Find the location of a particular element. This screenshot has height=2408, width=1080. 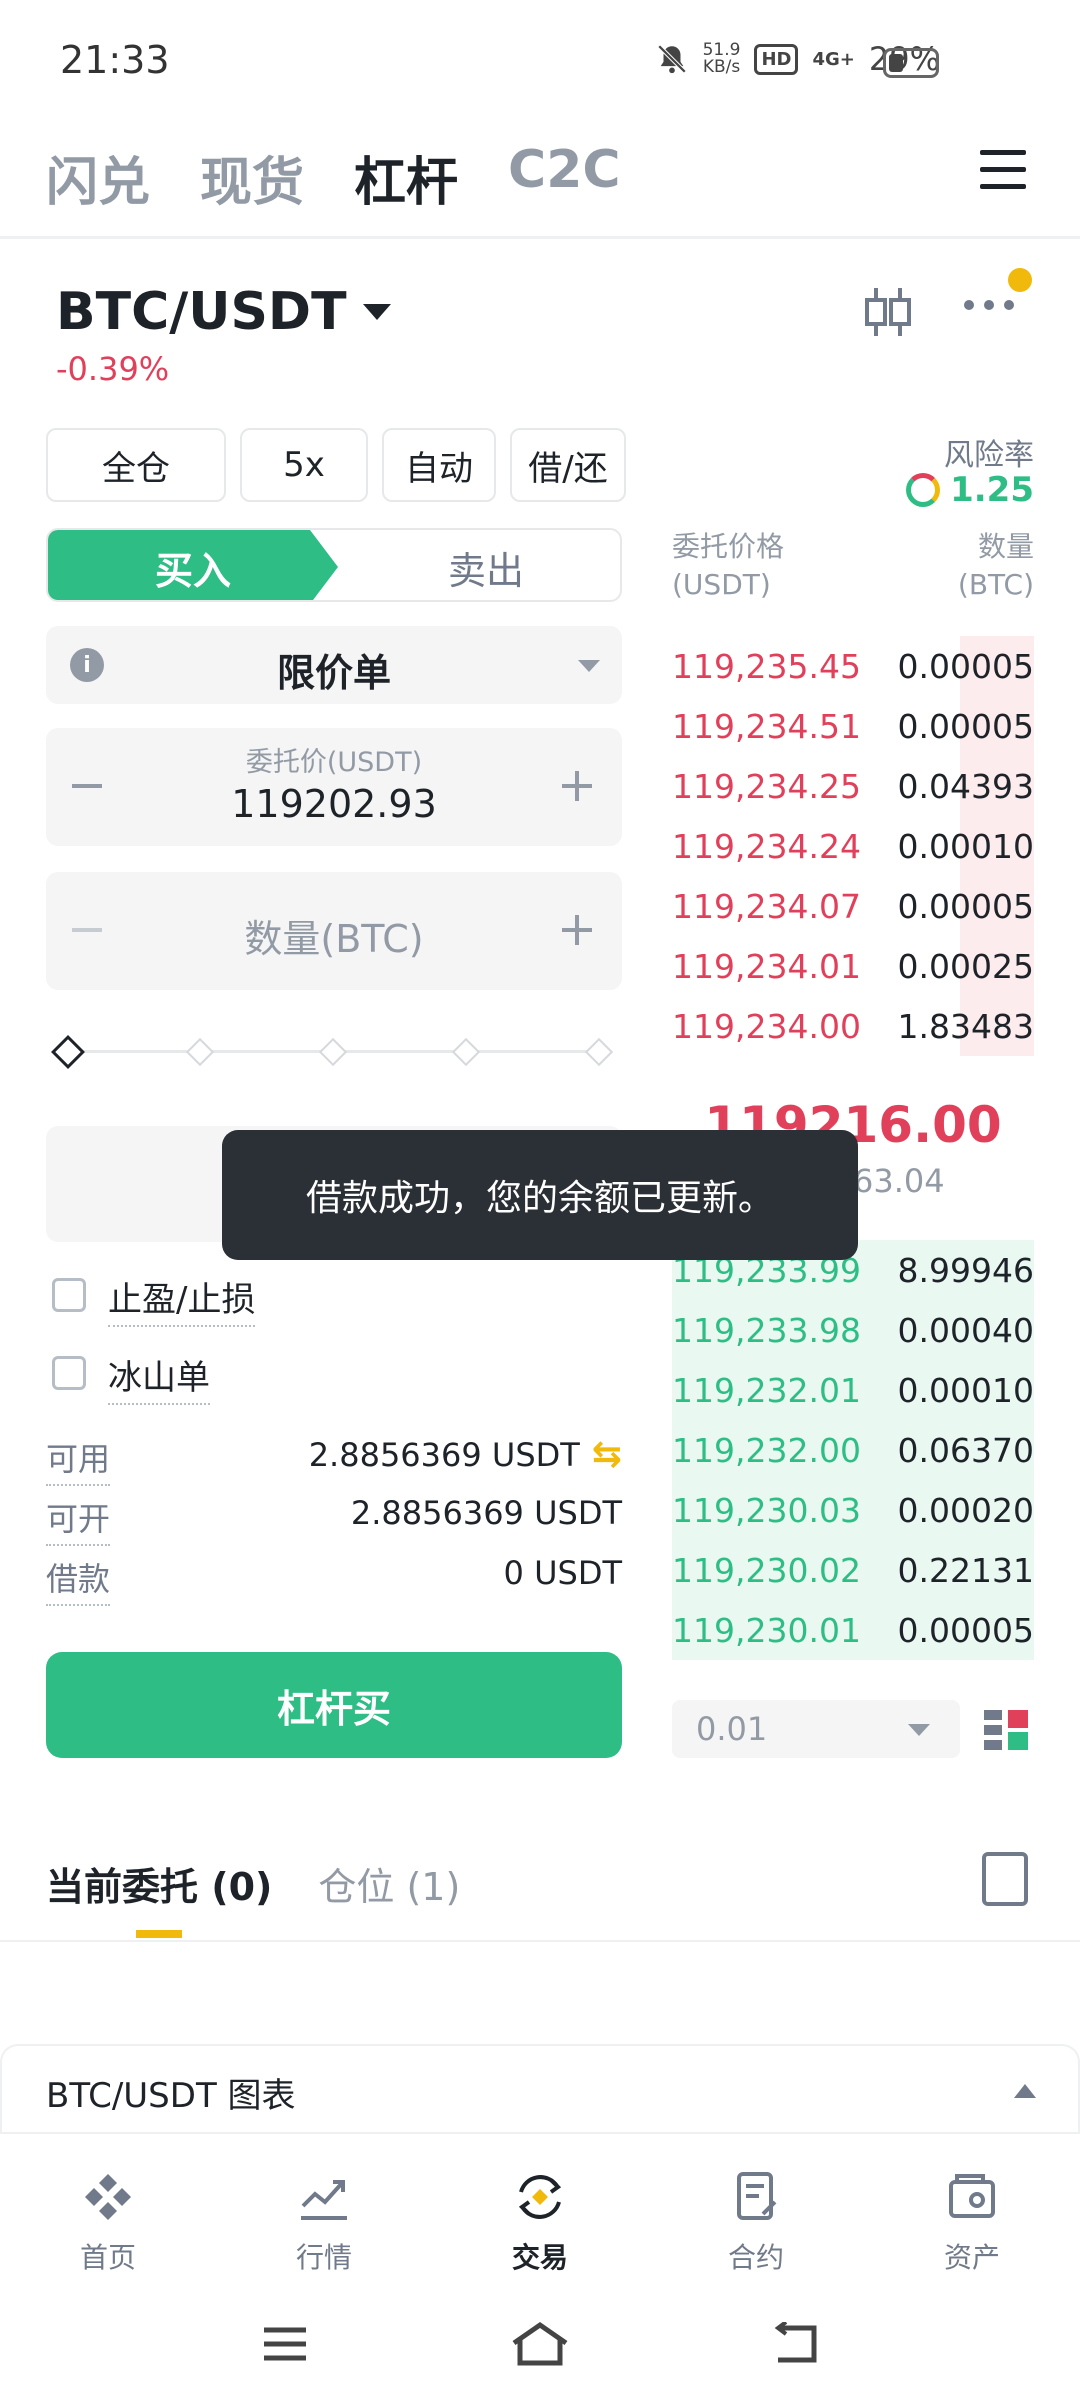

available-value: 2.8856369 USDT ⇆ is located at coordinates (465, 1454).